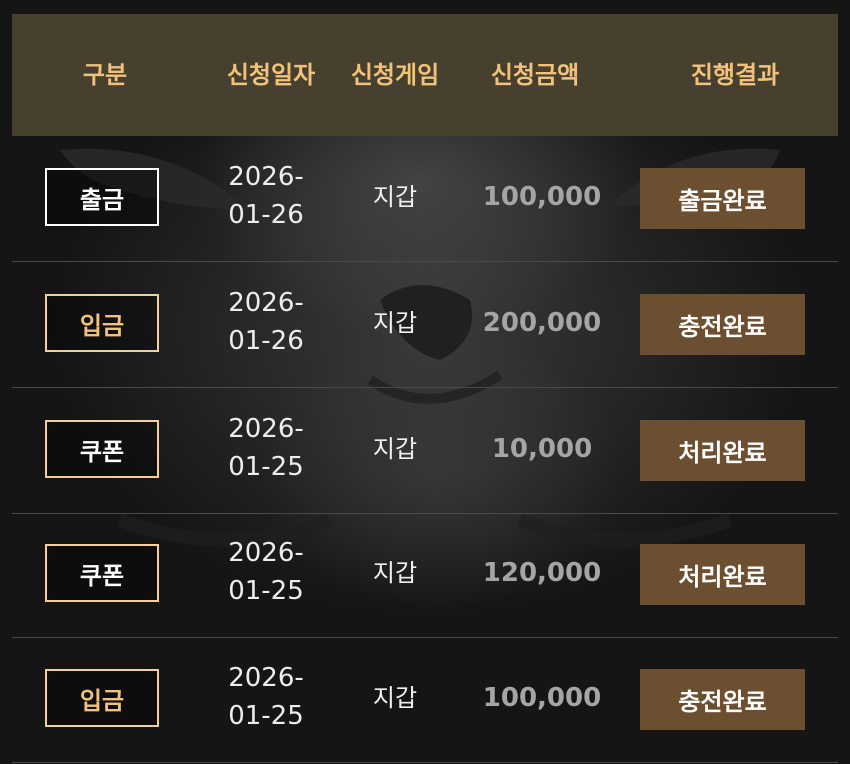  I want to click on type-badge-withdraw: 출금, so click(102, 197).